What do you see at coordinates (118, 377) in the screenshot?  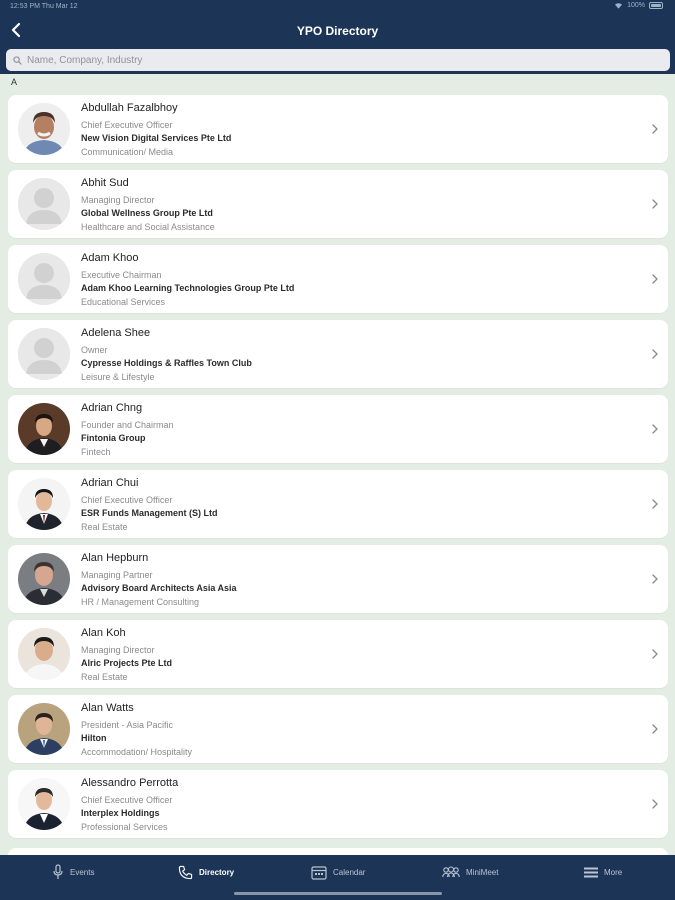 I see `member-industry: Leisure & Lifestyle` at bounding box center [118, 377].